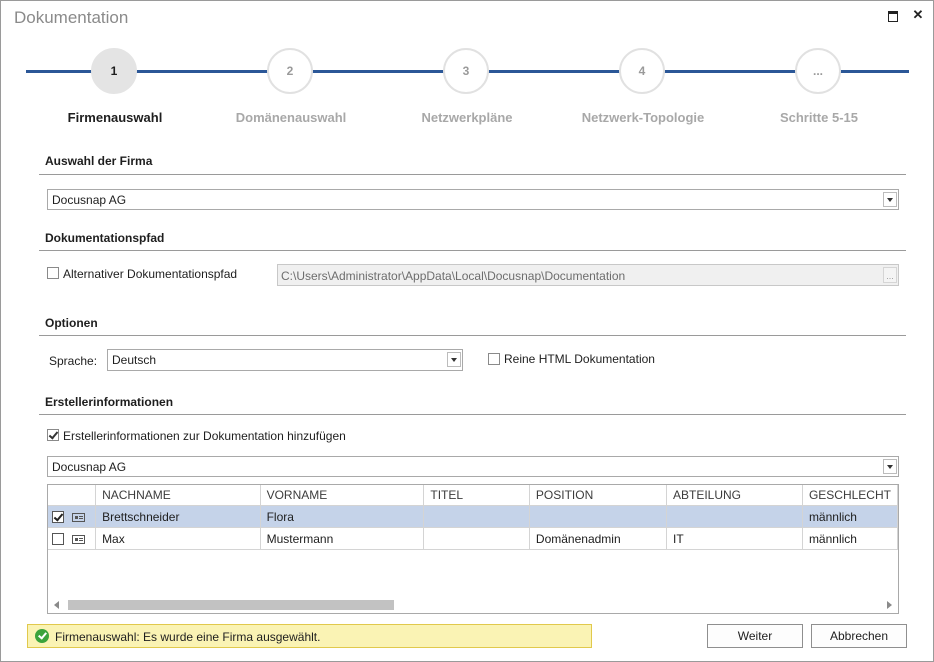 This screenshot has height=662, width=934. Describe the element at coordinates (342, 538) in the screenshot. I see `table-cell: Mustermann` at that location.